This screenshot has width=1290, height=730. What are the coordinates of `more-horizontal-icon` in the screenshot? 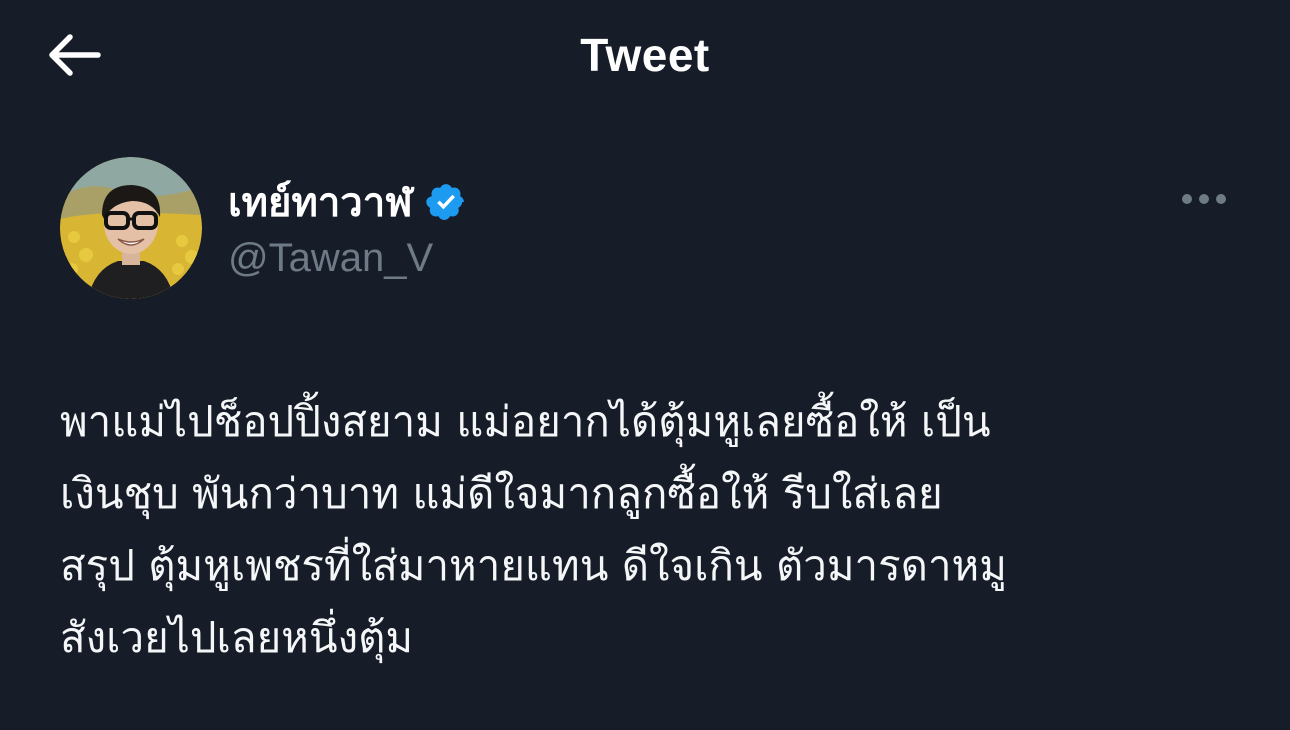 It's located at (1204, 199).